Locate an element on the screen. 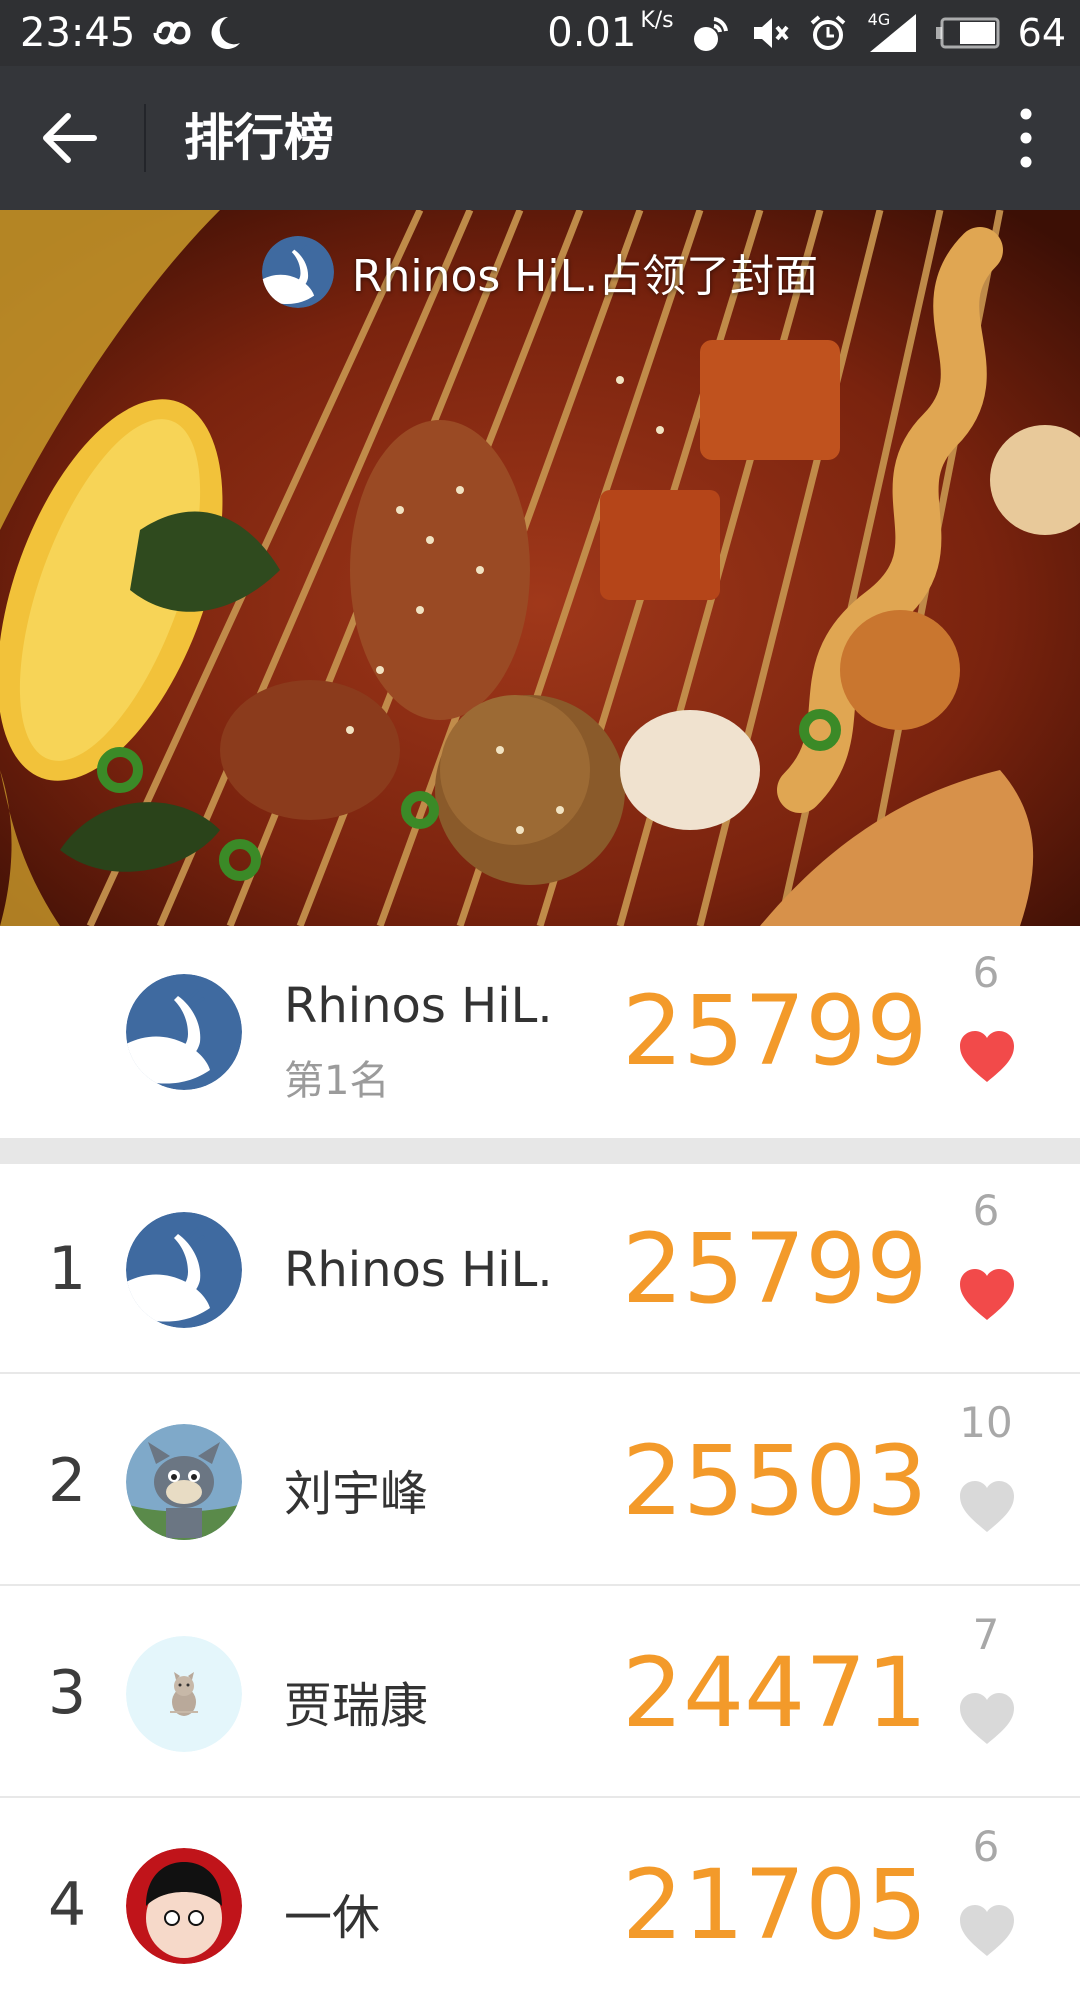  status-bar: 23:45 0.01 K/s 4G 64 is located at coordinates (540, 33).